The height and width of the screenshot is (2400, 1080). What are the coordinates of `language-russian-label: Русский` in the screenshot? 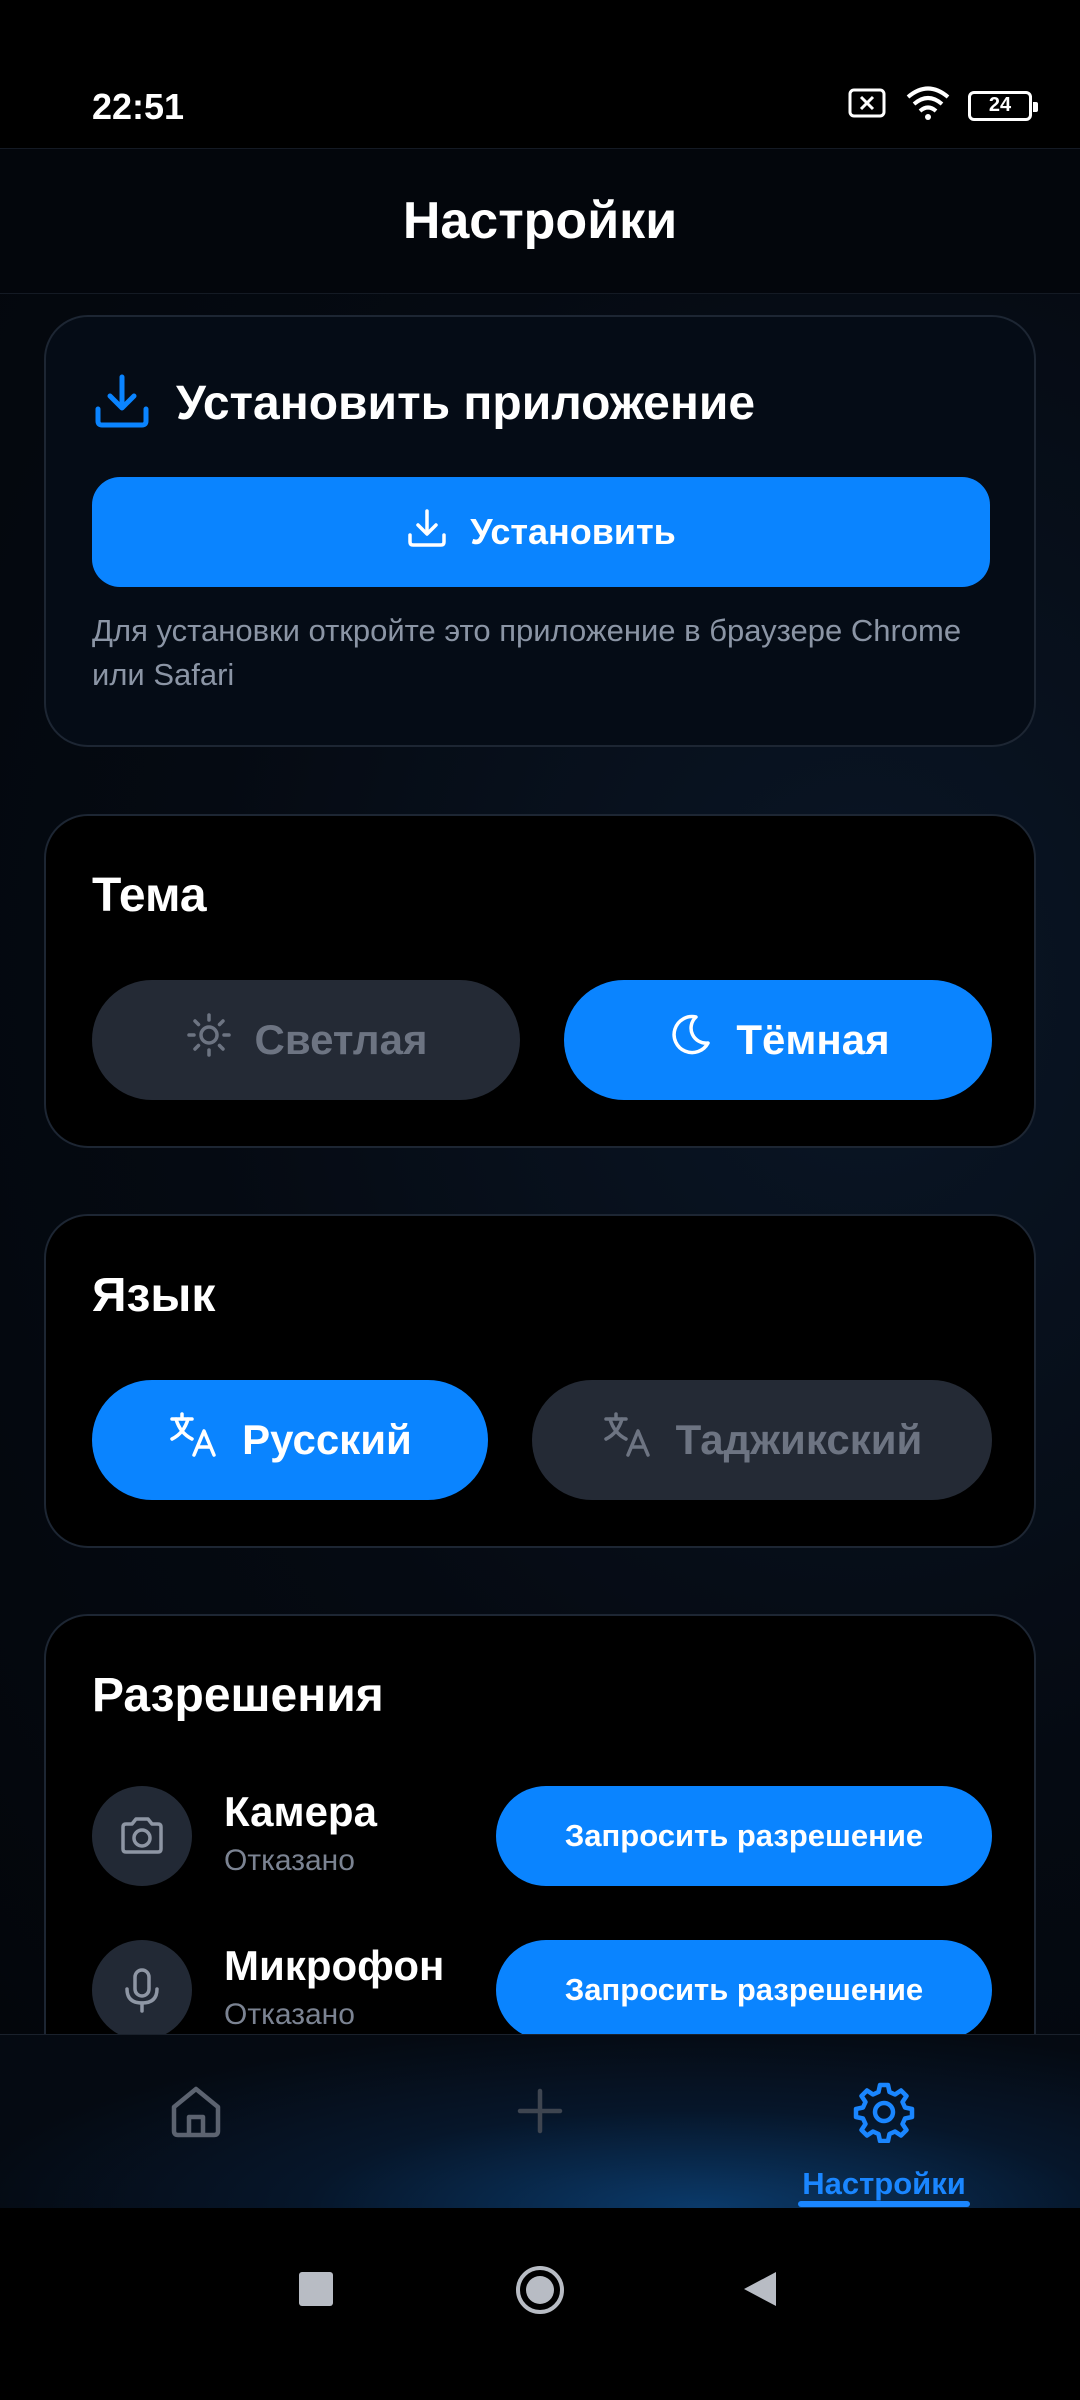 It's located at (327, 1439).